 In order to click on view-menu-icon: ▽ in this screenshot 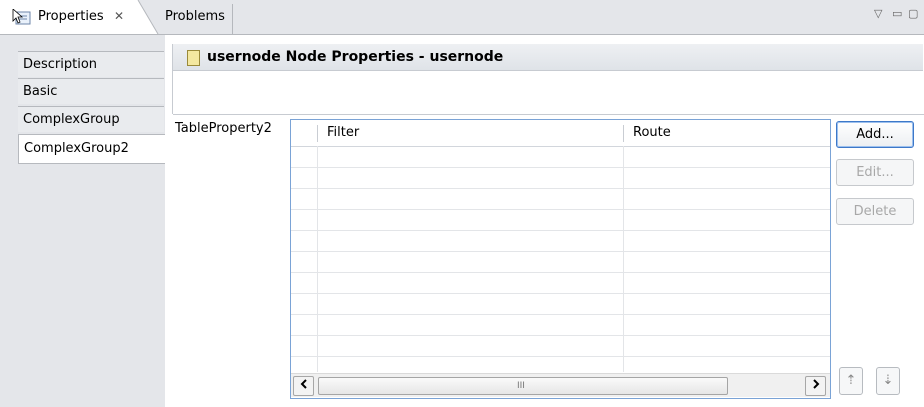, I will do `click(878, 13)`.